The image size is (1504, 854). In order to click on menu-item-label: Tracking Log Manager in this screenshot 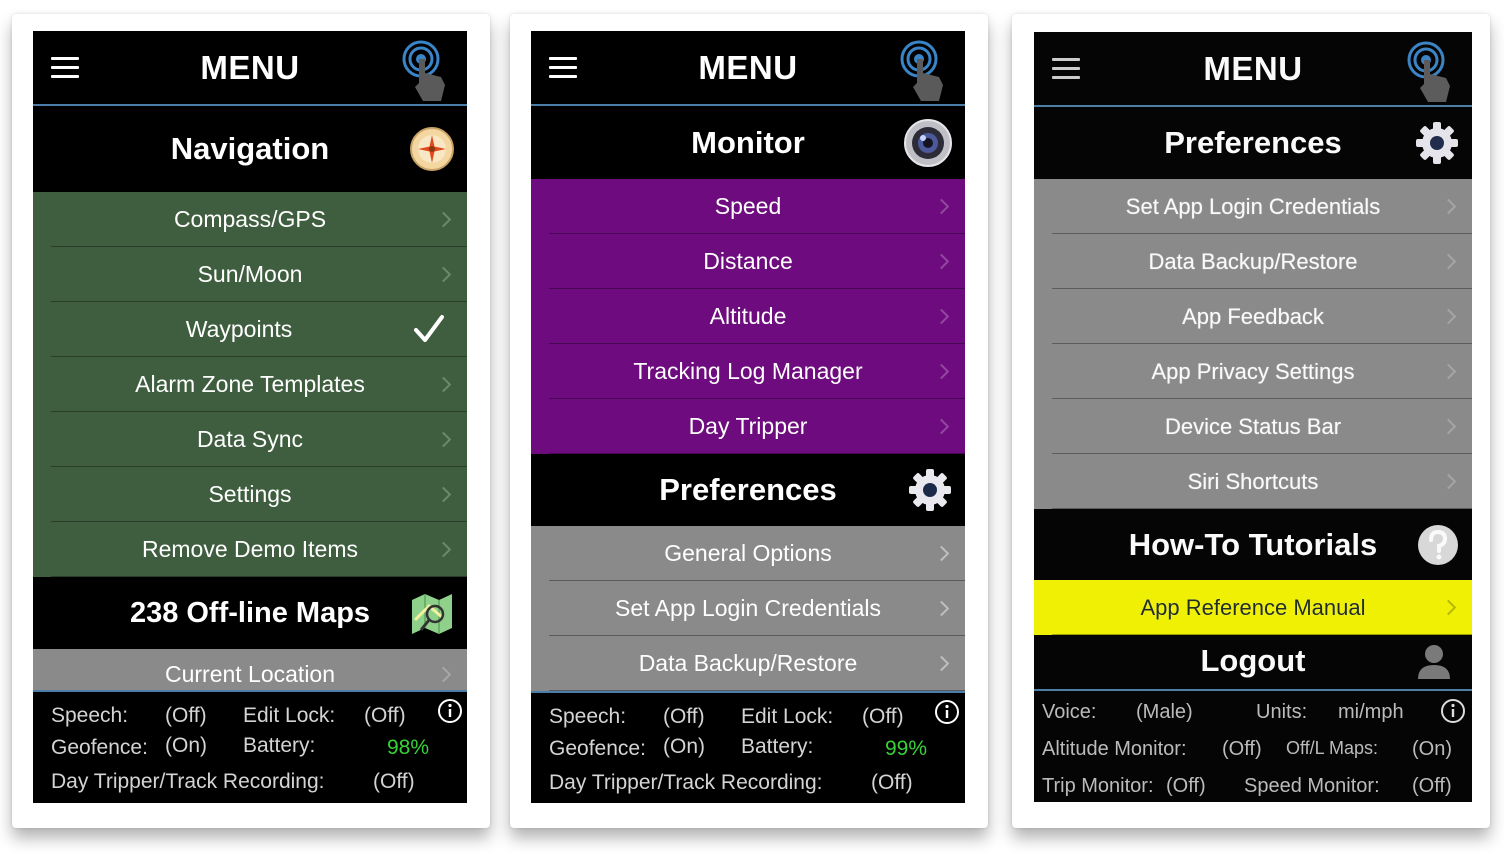, I will do `click(748, 371)`.